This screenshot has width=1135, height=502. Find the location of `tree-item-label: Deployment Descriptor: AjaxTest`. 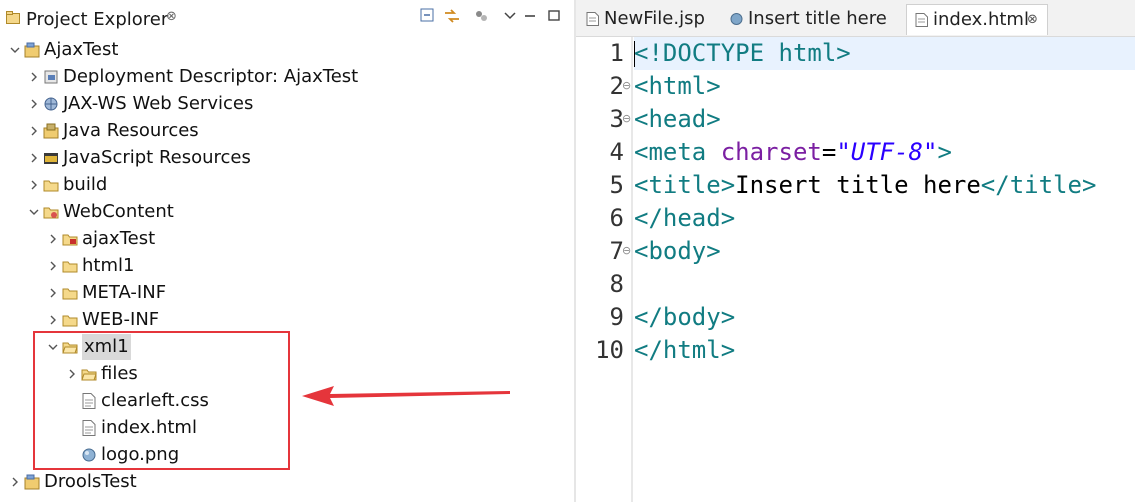

tree-item-label: Deployment Descriptor: AjaxTest is located at coordinates (211, 76).